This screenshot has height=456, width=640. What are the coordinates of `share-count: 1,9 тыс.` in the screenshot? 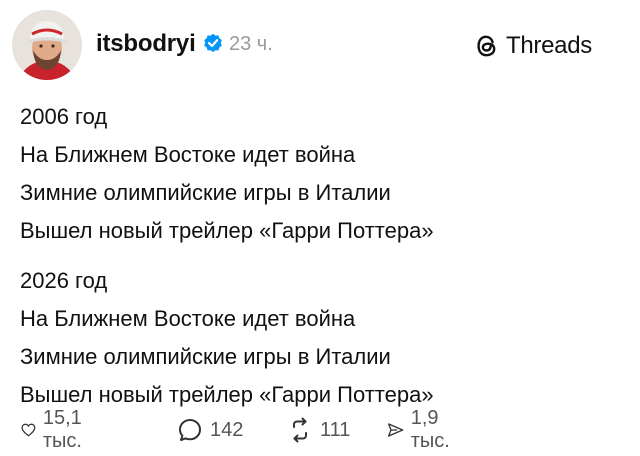 It's located at (430, 429).